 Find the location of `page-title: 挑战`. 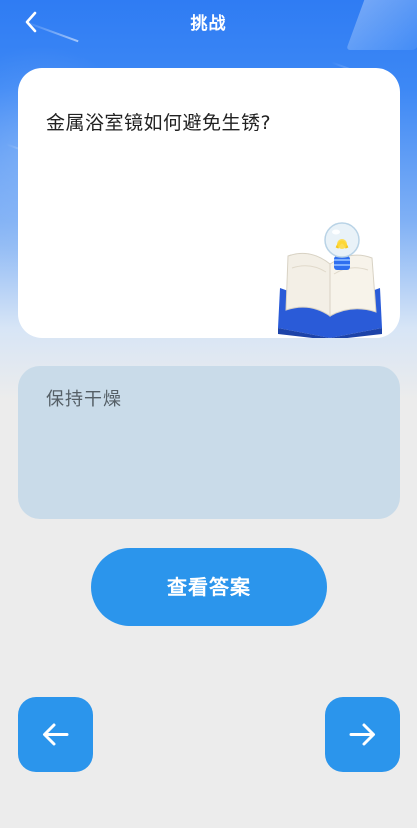

page-title: 挑战 is located at coordinates (208, 24).